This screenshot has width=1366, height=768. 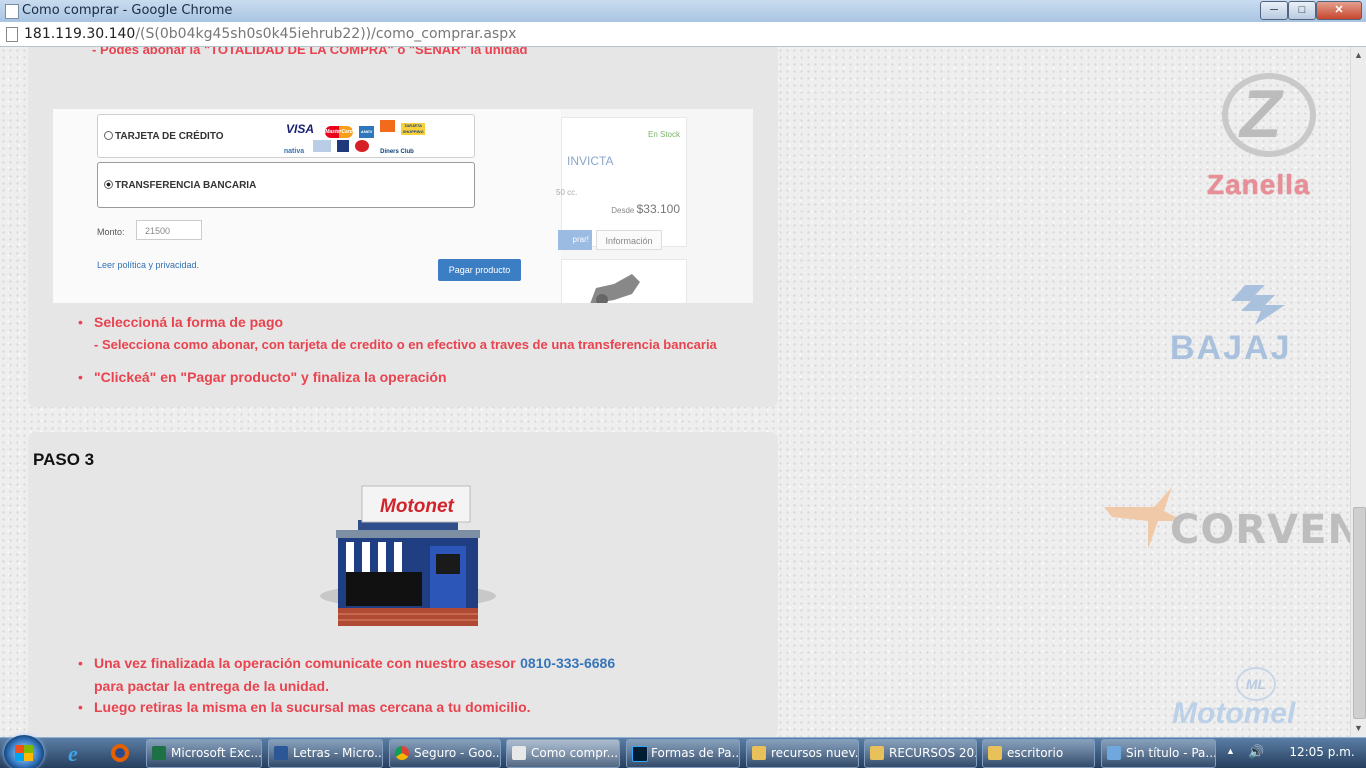 I want to click on motorcycle-icon, so click(x=615, y=288).